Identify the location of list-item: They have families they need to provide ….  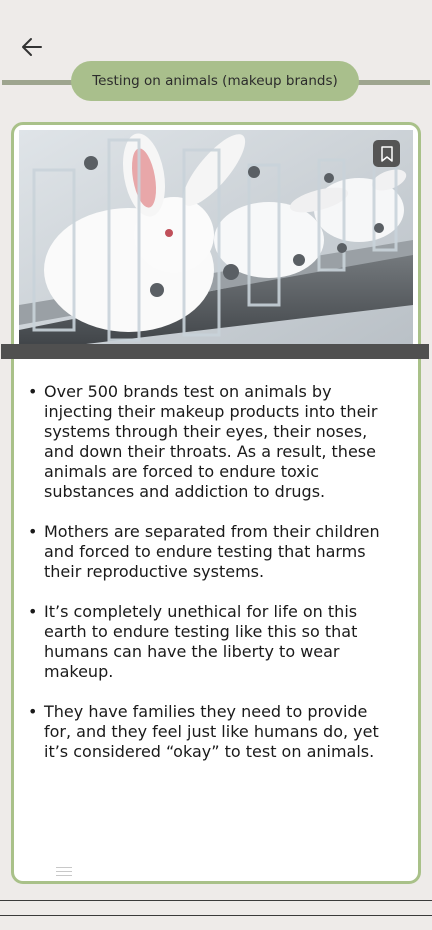
(208, 732).